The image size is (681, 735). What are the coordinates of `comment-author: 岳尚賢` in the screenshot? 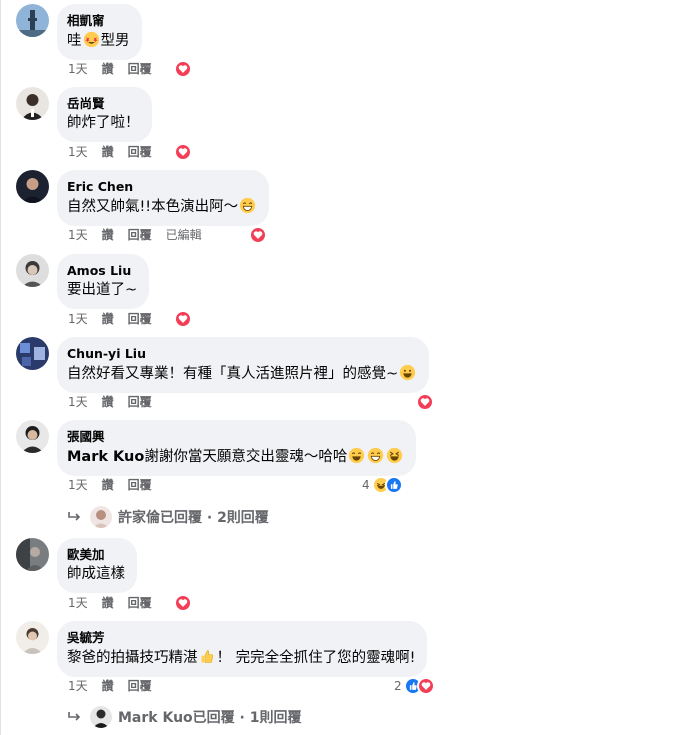 It's located at (103, 103).